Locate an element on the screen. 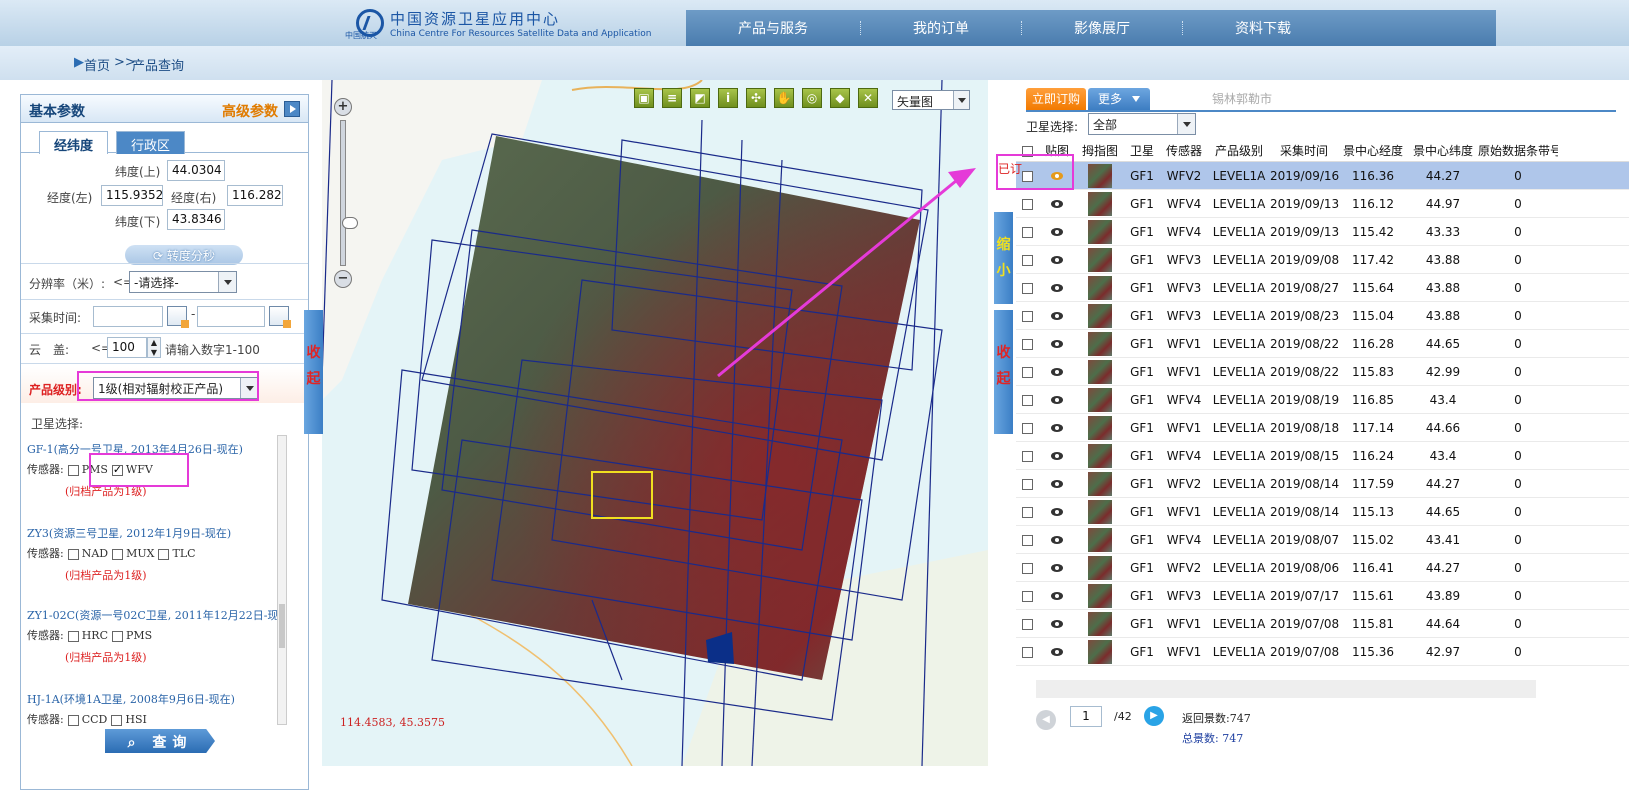  table-row: GF1 WFV3 LEVEL1A 2019/08/23 115.04 43.88 0 is located at coordinates (1322, 316).